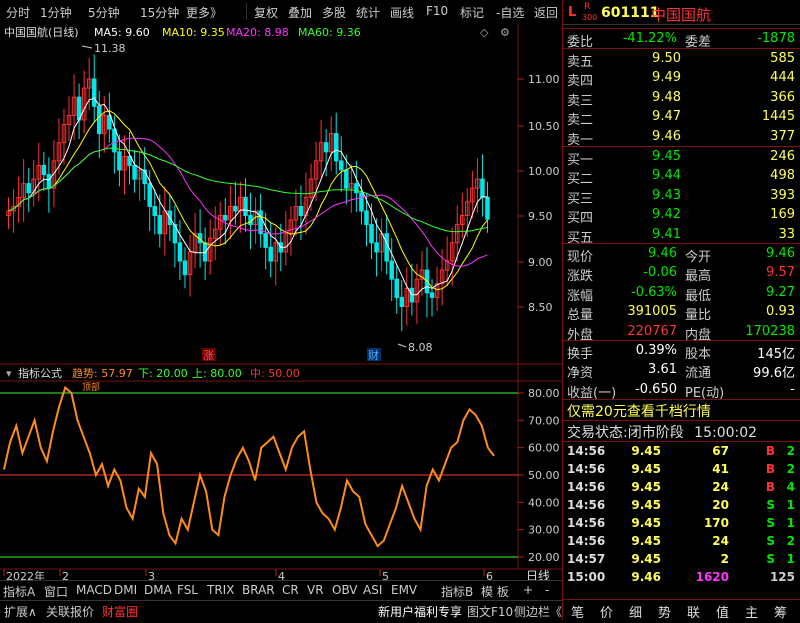 Image resolution: width=800 pixels, height=623 pixels. What do you see at coordinates (681, 577) in the screenshot?
I see `tick-row: 15:00 9.46 1620 125` at bounding box center [681, 577].